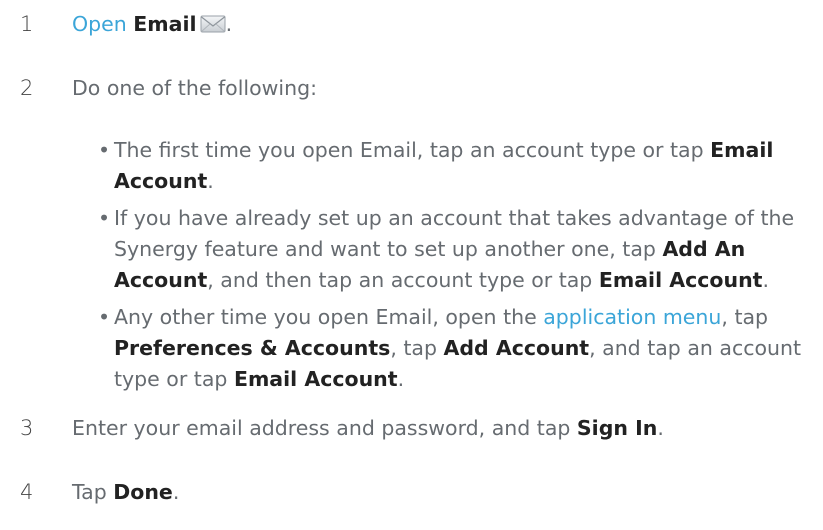 This screenshot has width=823, height=530. I want to click on application-menu-link: application menu, so click(632, 317).